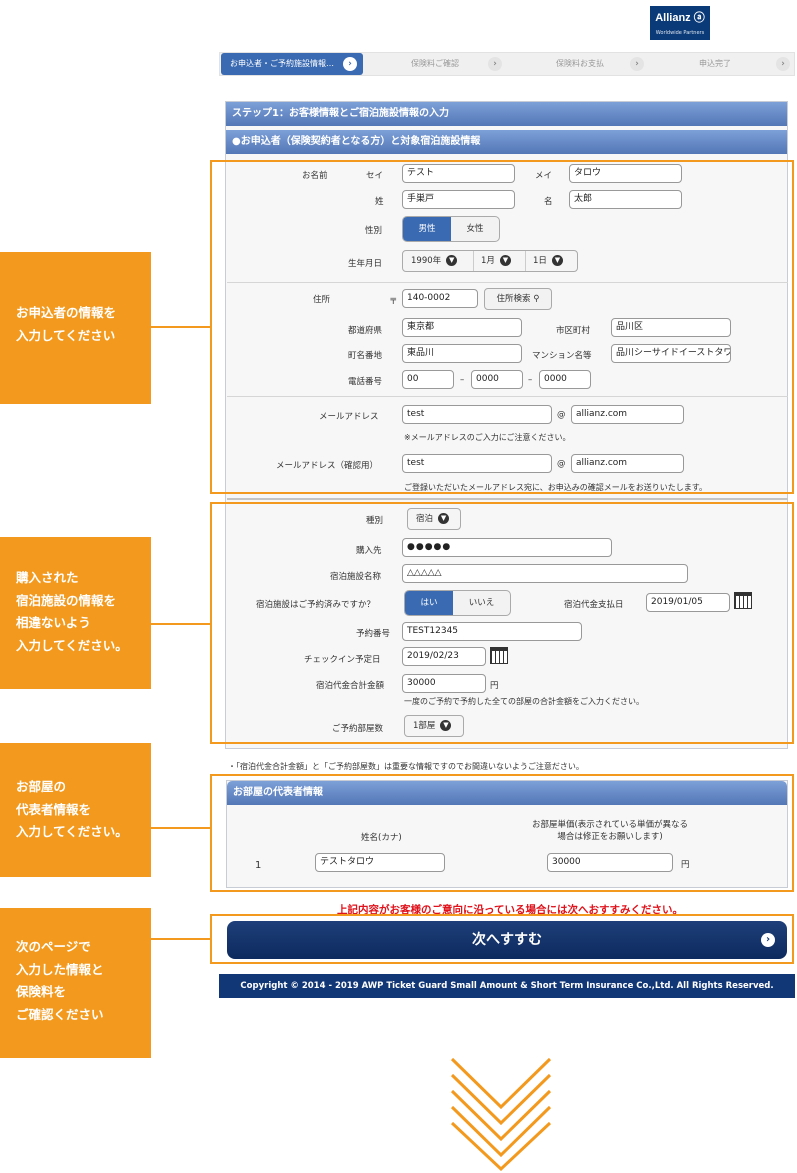 The image size is (797, 1173). Describe the element at coordinates (501, 1114) in the screenshot. I see `chevron-down-icon` at that location.